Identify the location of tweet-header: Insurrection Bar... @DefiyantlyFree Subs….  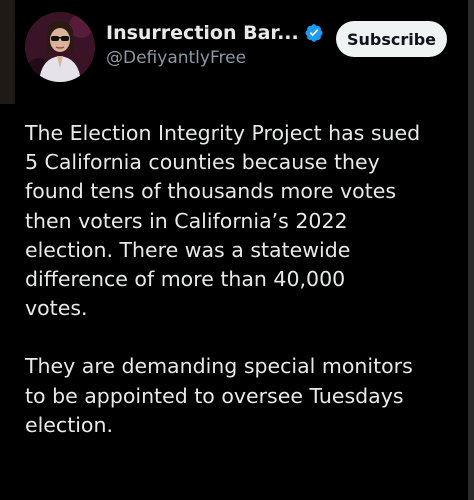
(240, 46).